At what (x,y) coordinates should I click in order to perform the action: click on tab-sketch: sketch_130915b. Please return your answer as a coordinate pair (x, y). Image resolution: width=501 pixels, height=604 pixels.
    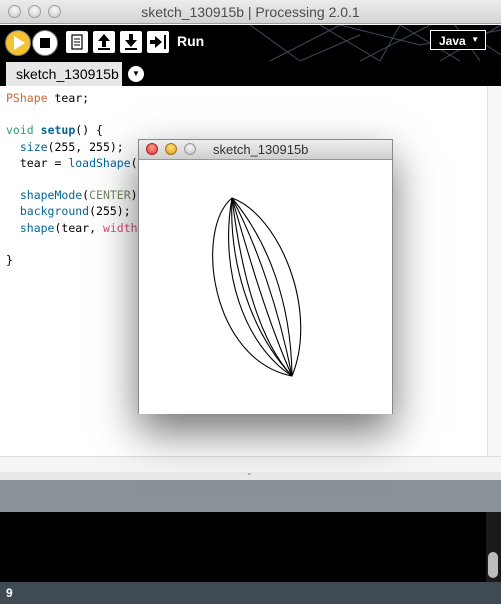
    Looking at the image, I should click on (64, 74).